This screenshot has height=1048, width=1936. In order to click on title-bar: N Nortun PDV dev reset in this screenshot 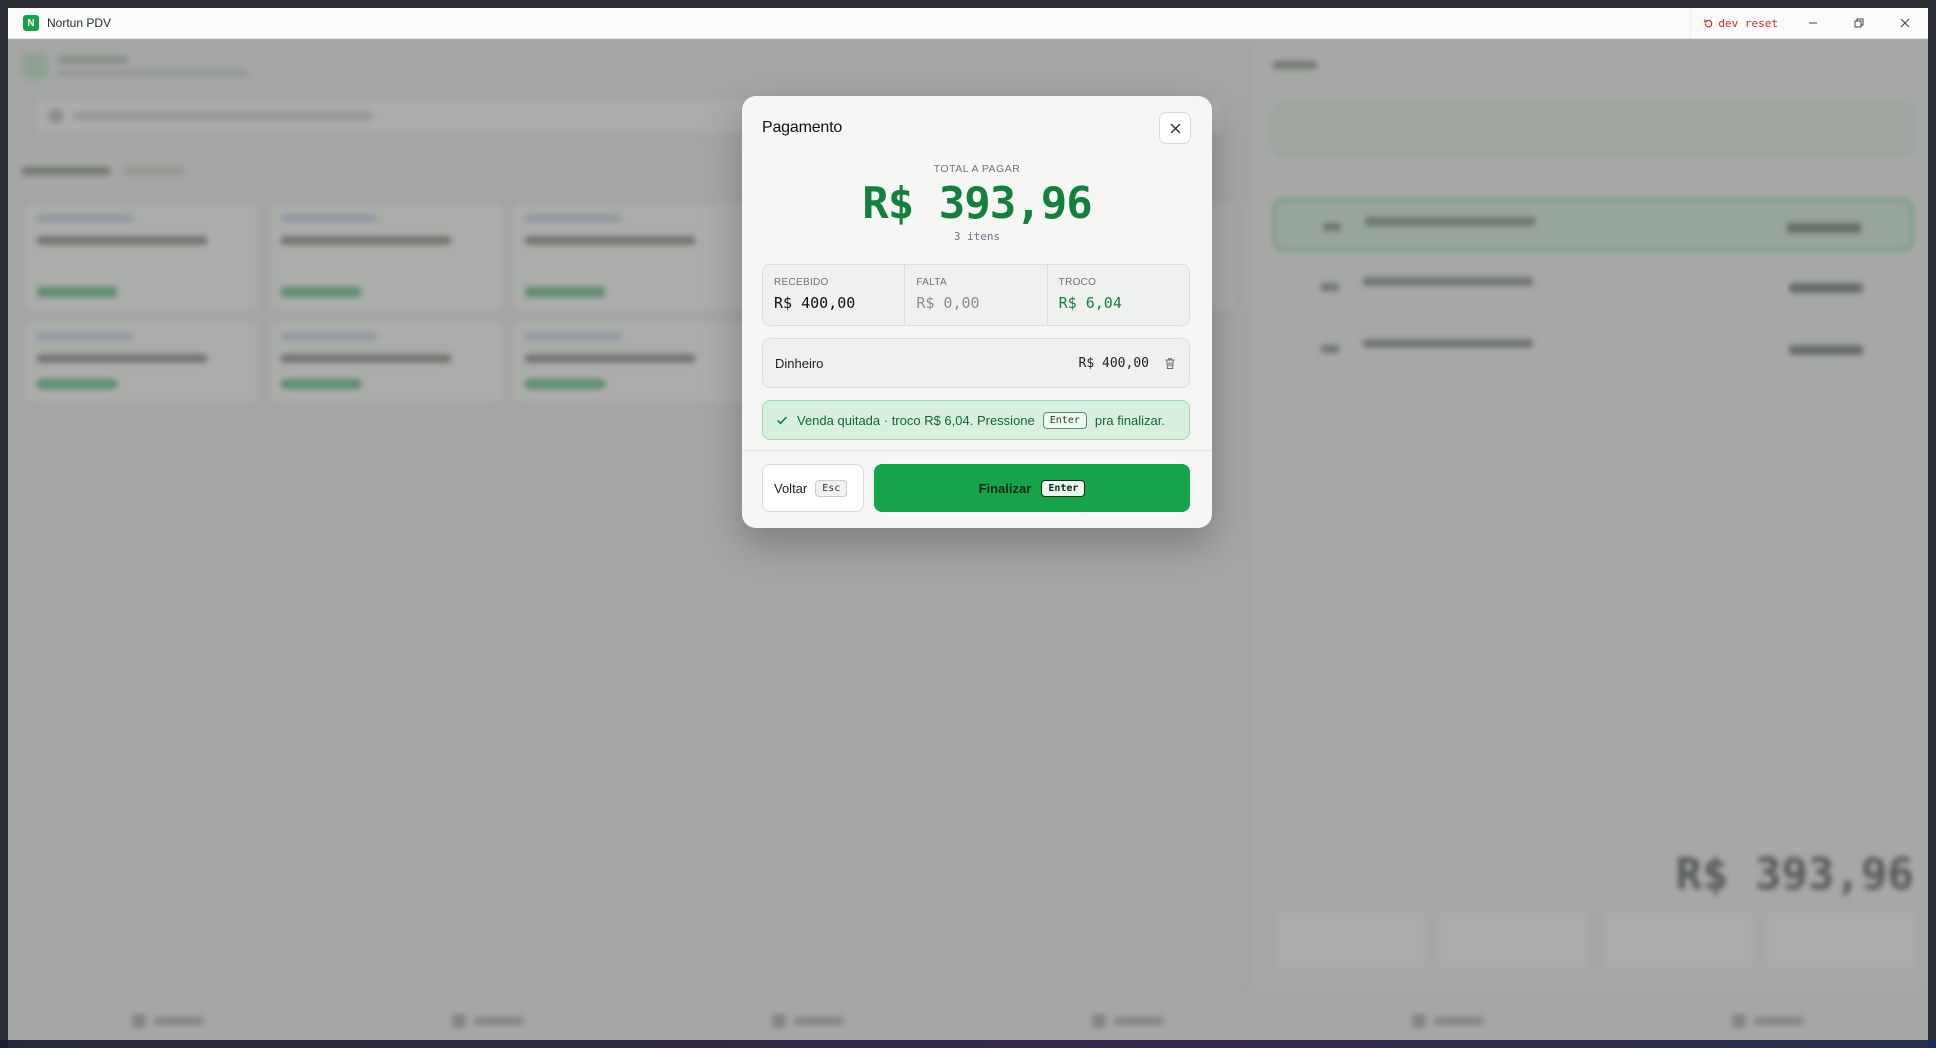, I will do `click(968, 23)`.